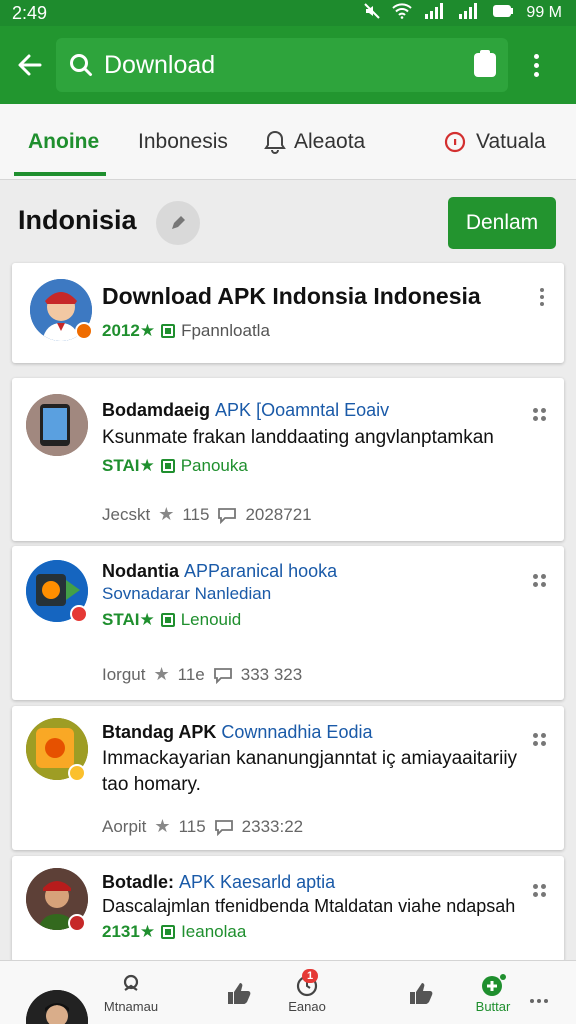 This screenshot has width=576, height=1024. I want to click on back-button, so click(30, 65).